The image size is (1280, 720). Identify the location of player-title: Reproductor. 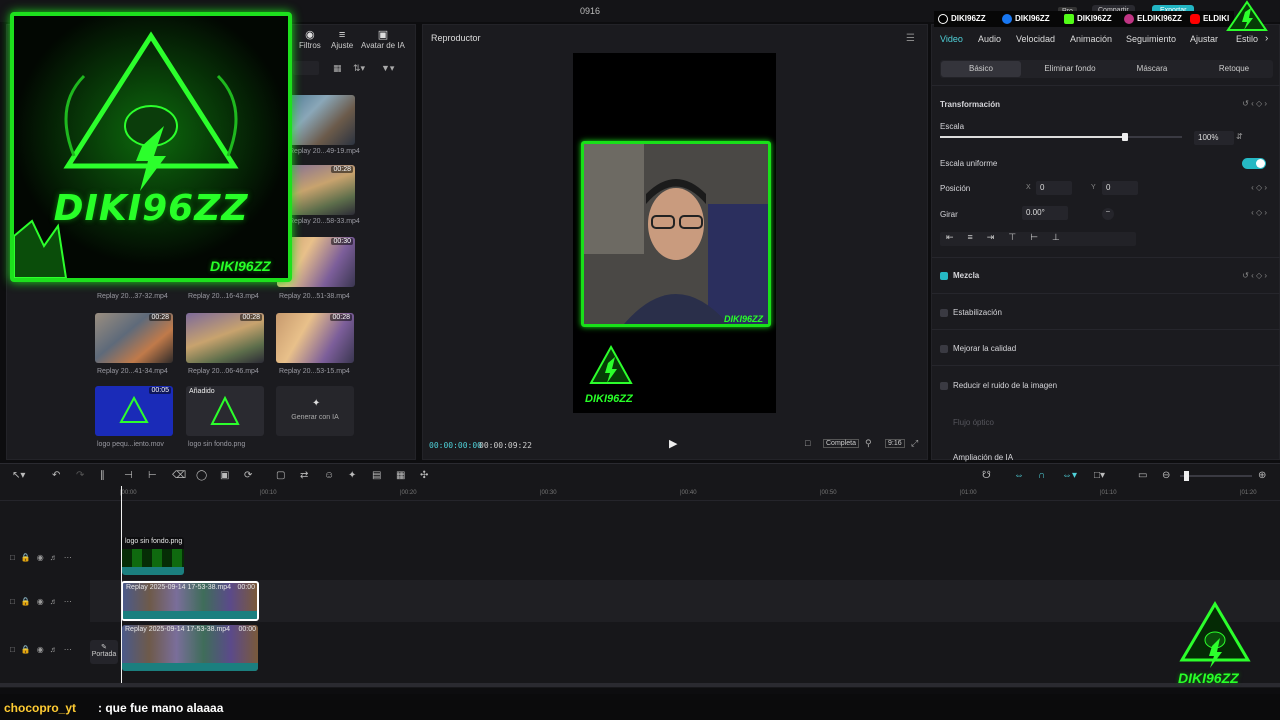
(456, 38).